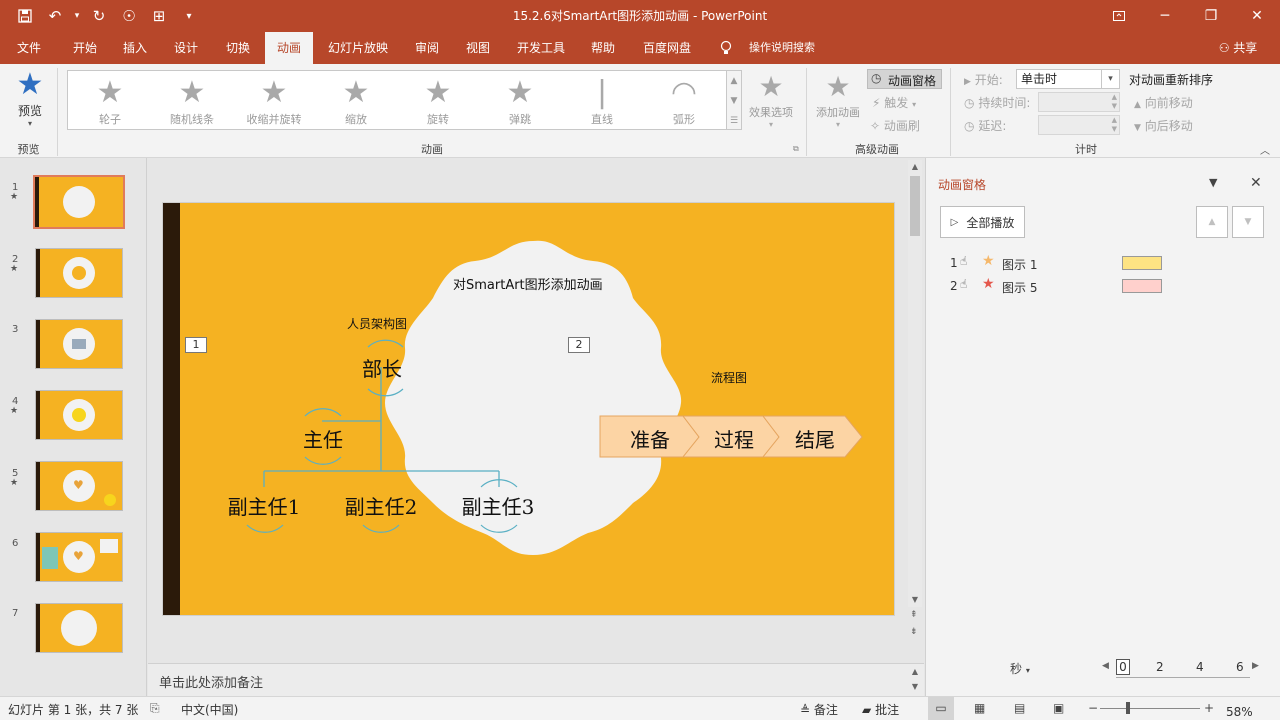 The height and width of the screenshot is (720, 1280). I want to click on flow-step-1: 准备, so click(650, 438).